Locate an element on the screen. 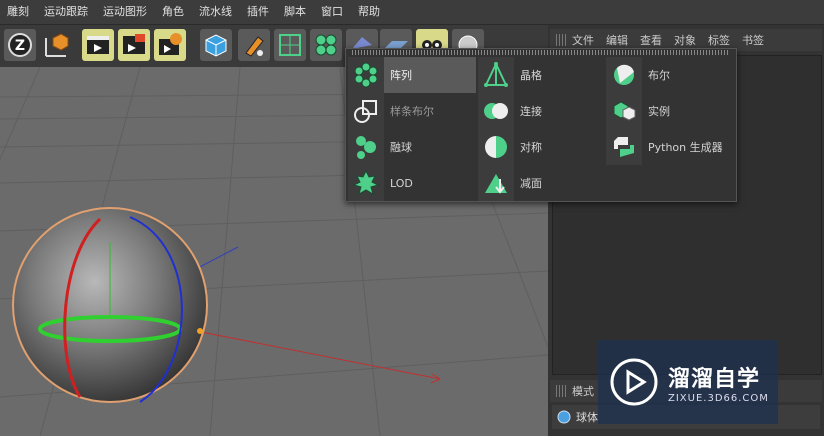  symmetry-icon is located at coordinates (496, 147).